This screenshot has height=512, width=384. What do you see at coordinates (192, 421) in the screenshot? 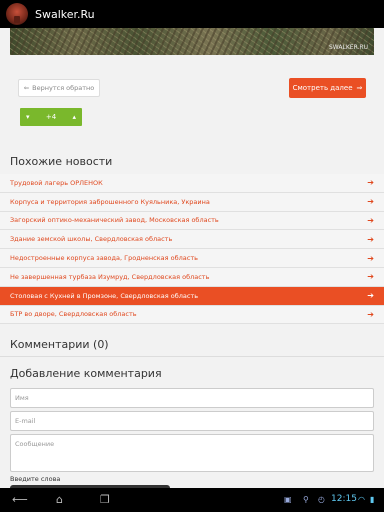
I see `email-field: E-mail` at bounding box center [192, 421].